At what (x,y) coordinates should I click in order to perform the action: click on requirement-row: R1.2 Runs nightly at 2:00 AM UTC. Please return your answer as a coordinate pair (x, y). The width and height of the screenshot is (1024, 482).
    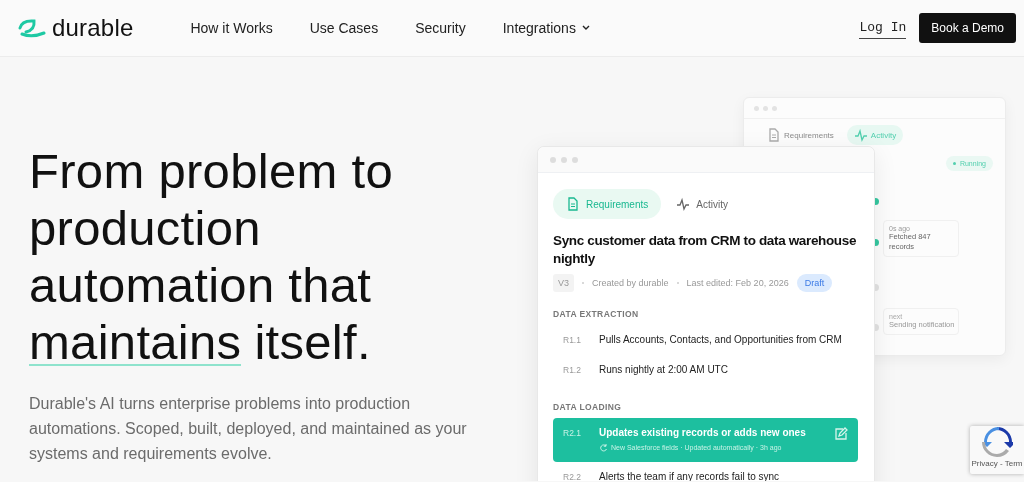
    Looking at the image, I should click on (705, 370).